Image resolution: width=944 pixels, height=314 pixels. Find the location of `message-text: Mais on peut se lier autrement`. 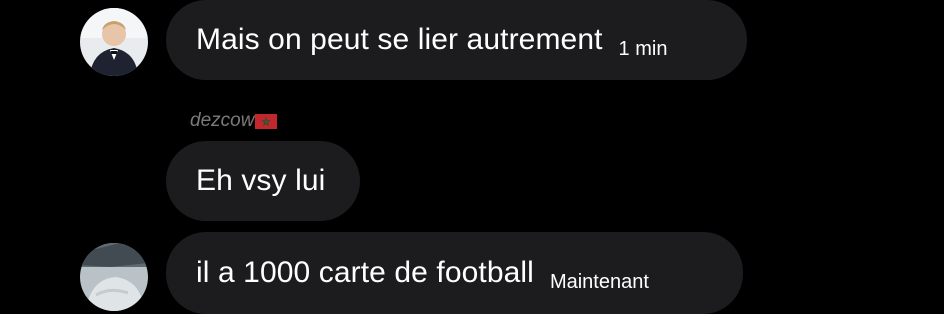

message-text: Mais on peut se lier autrement is located at coordinates (399, 39).